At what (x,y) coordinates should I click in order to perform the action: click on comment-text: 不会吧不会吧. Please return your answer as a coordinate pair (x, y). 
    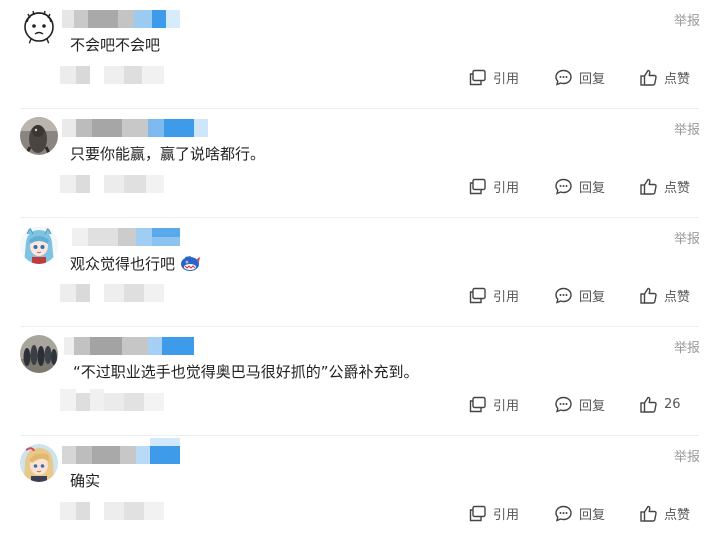
    Looking at the image, I should click on (115, 45).